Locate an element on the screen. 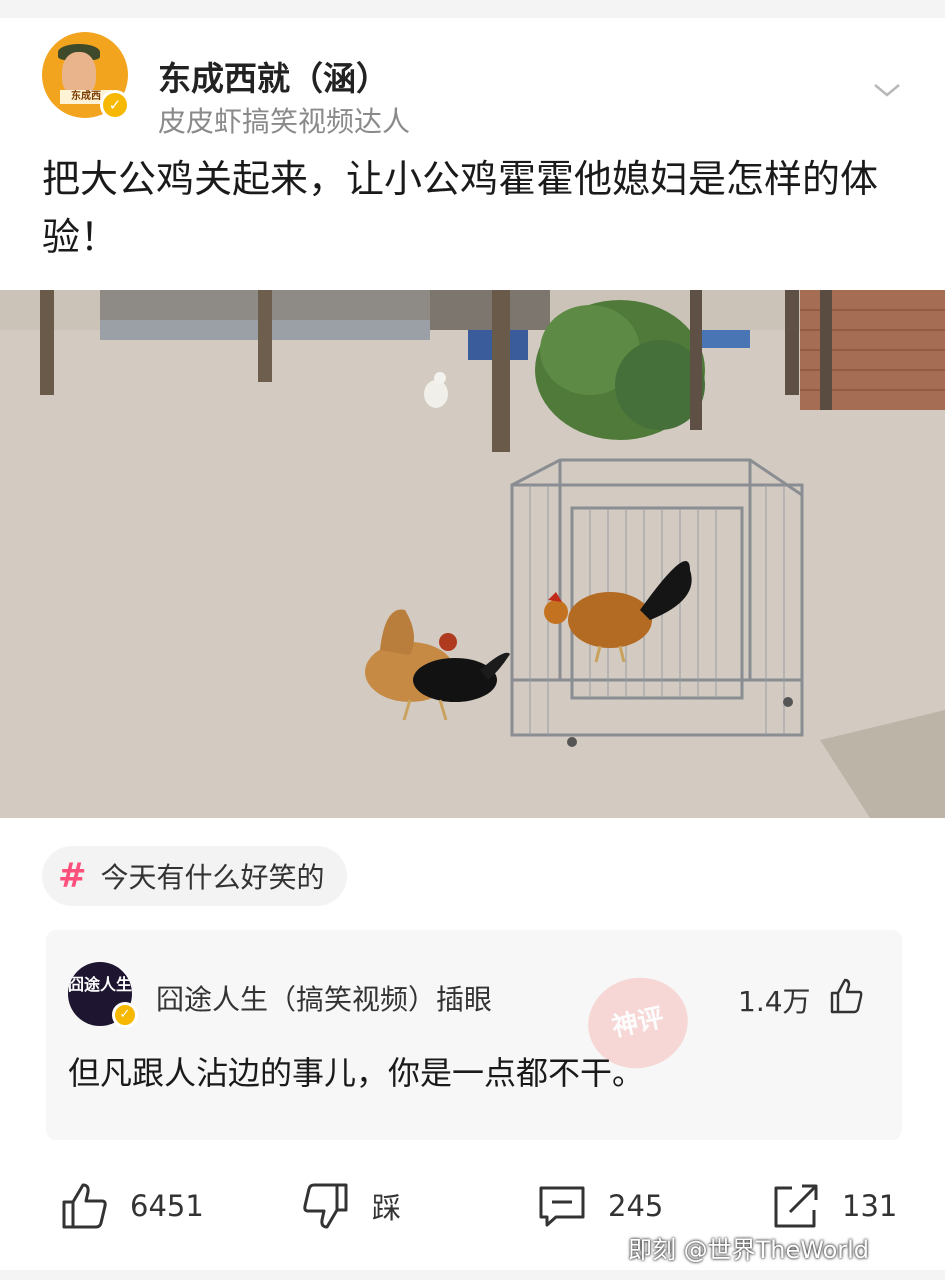 Image resolution: width=945 pixels, height=1280 pixels. post-title: 把大公鸡关起来，让小公鸡霍霍他媳妇是怎样的体验！ is located at coordinates (460, 208).